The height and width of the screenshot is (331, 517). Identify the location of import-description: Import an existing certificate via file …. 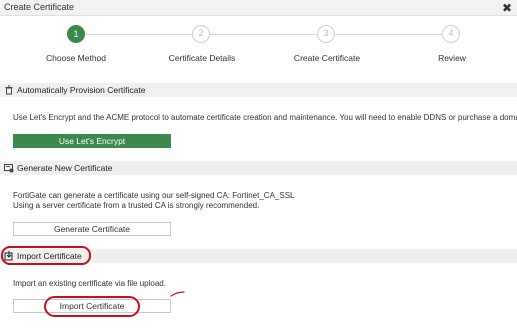
(89, 283).